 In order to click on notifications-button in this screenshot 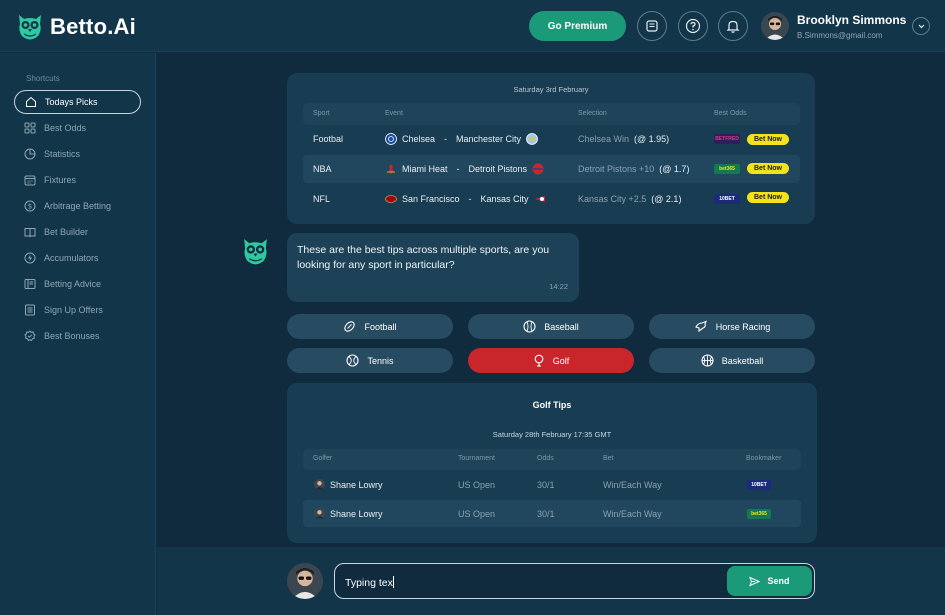, I will do `click(733, 26)`.